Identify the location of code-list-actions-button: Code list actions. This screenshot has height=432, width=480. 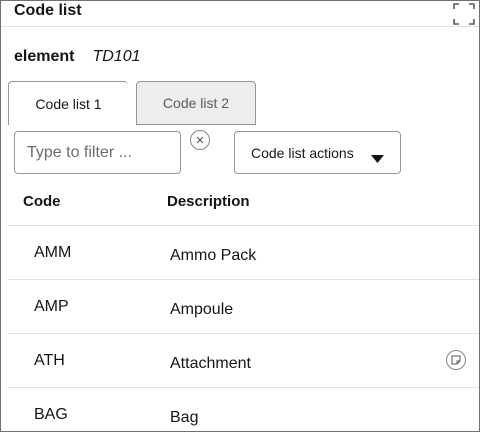
(317, 152).